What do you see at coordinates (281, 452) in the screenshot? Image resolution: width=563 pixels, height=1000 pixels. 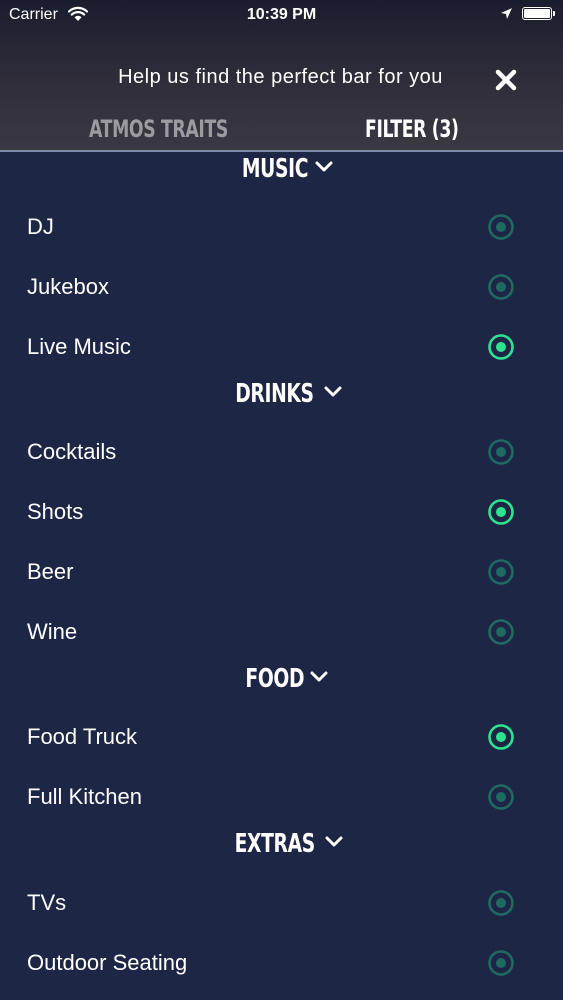 I see `filter-option-cocktails: Cocktails` at bounding box center [281, 452].